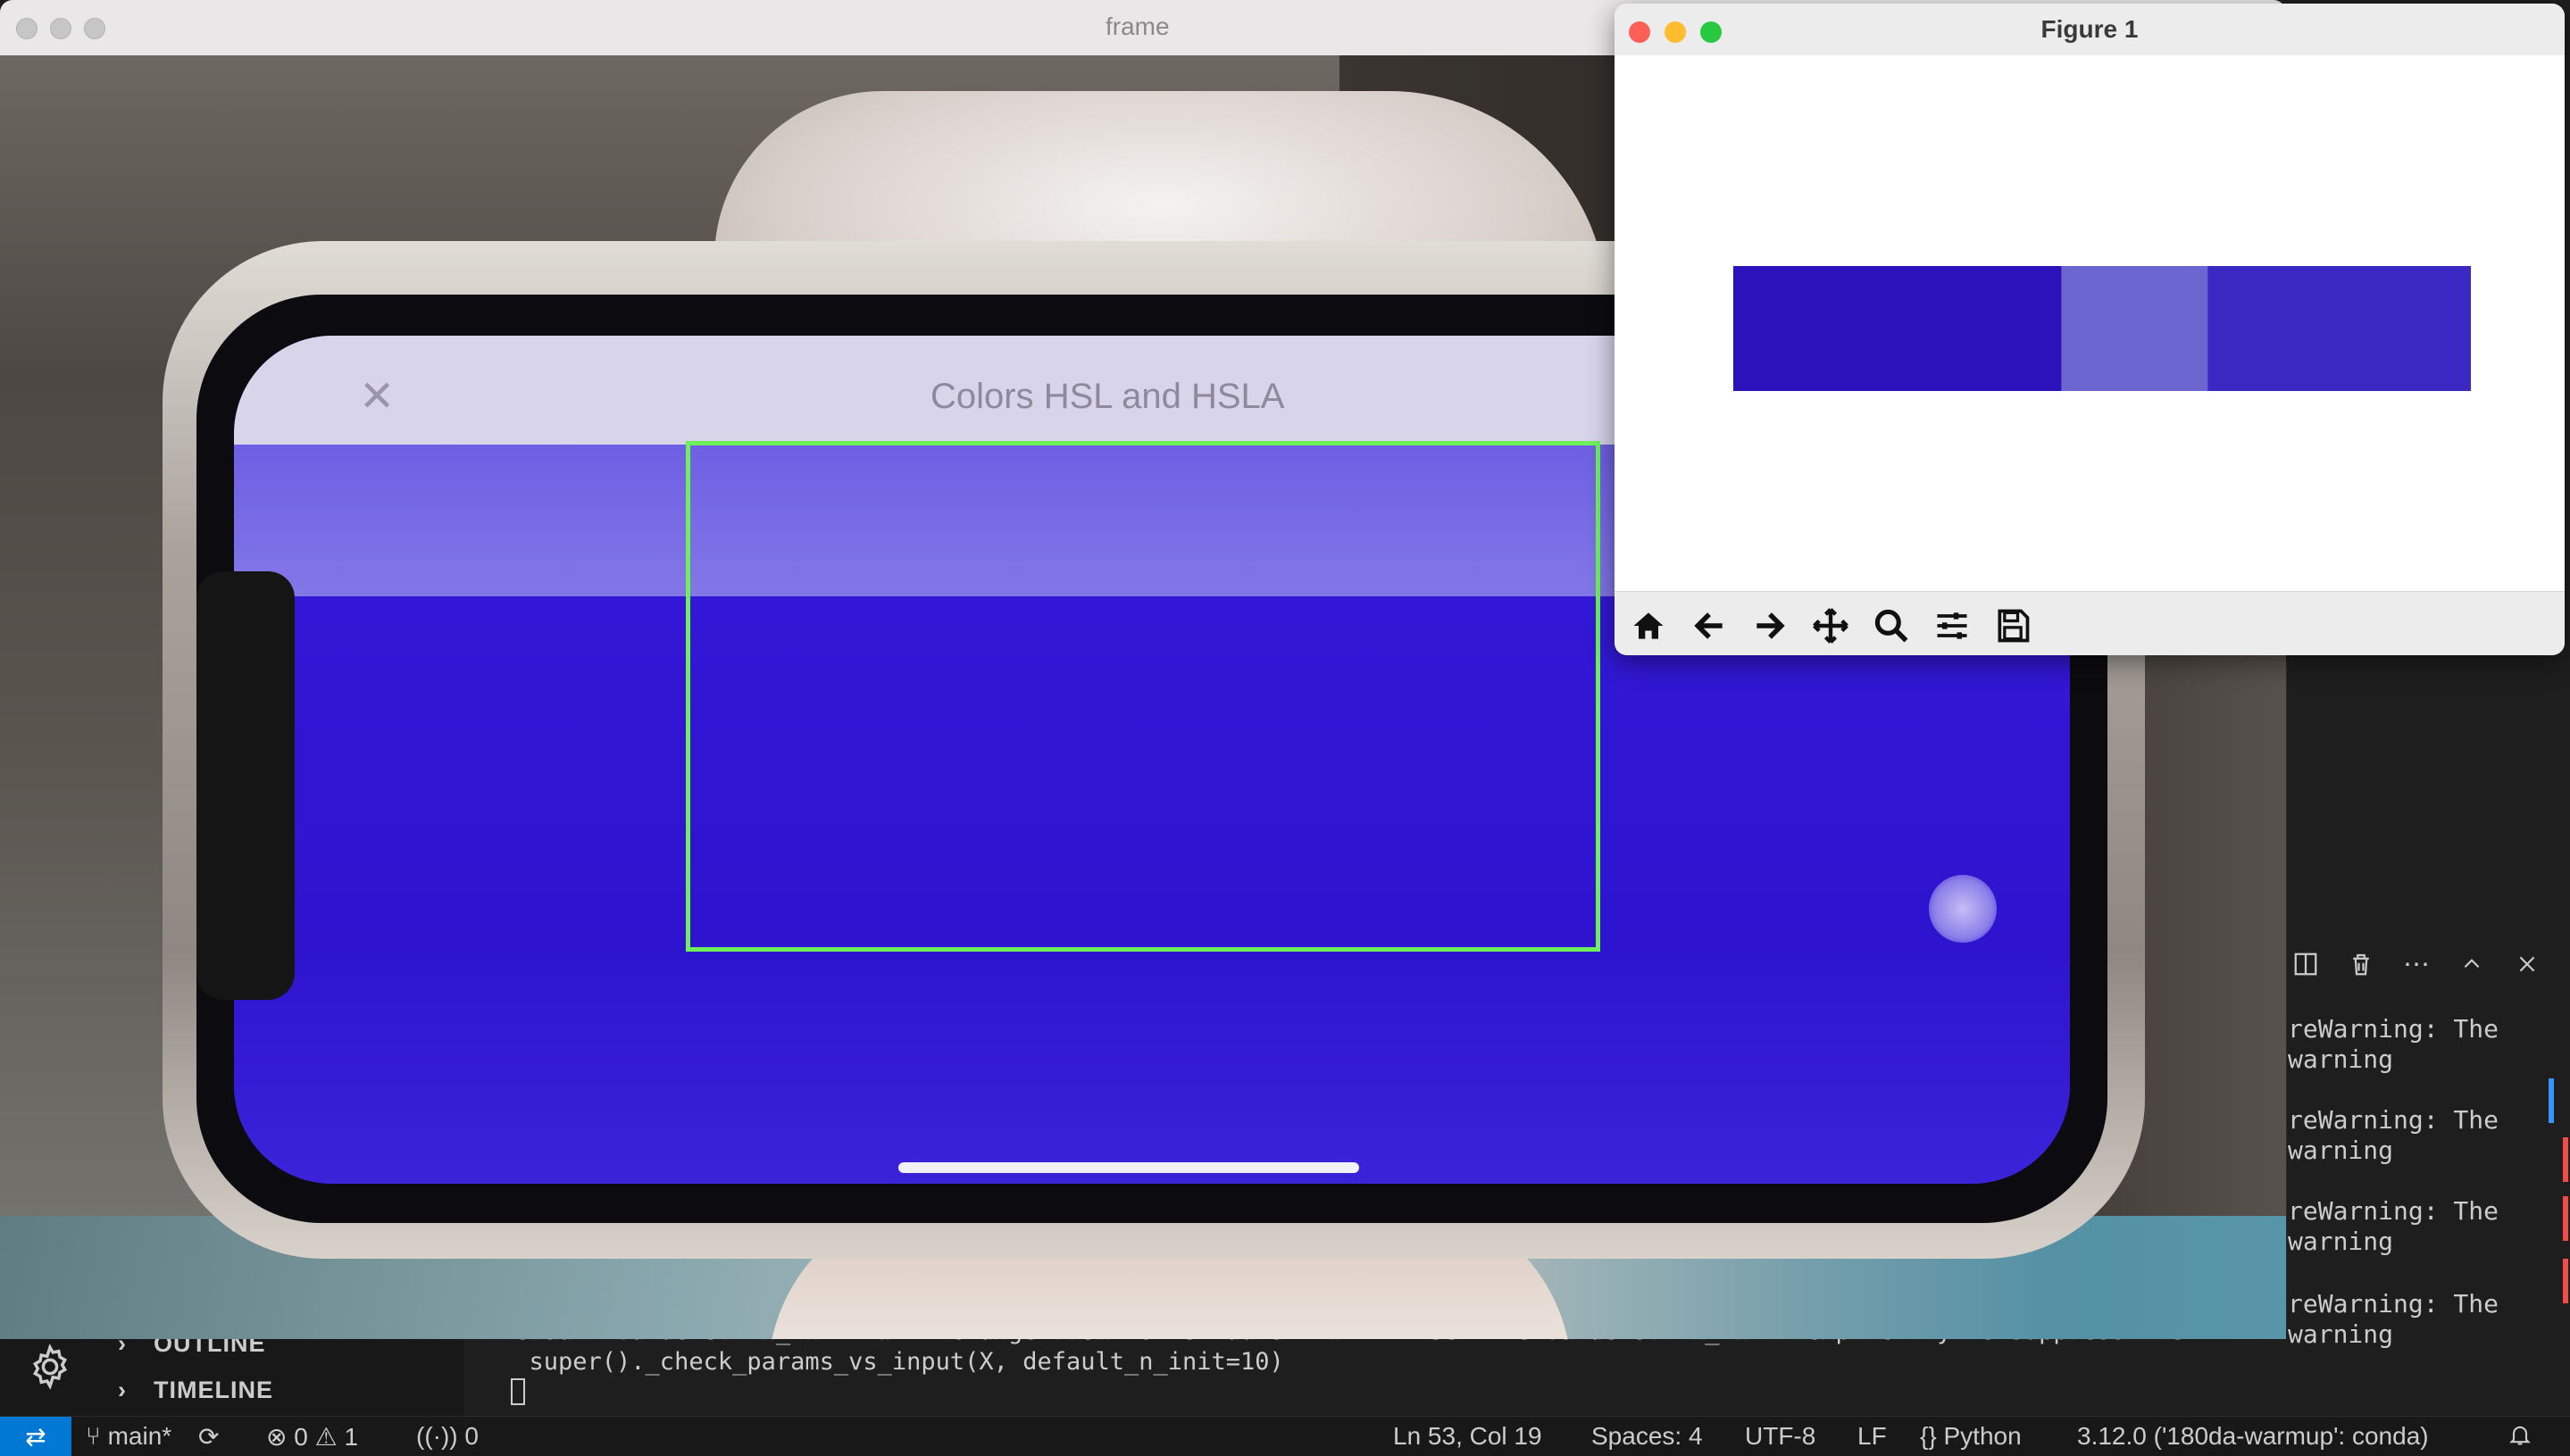 This screenshot has width=2570, height=1456. Describe the element at coordinates (35, 1436) in the screenshot. I see `remote-indicator-icon: ⇄` at that location.